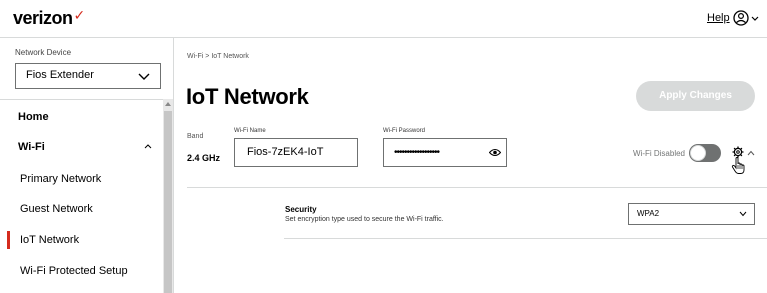 Image resolution: width=767 pixels, height=293 pixels. I want to click on user-menu-button, so click(747, 18).